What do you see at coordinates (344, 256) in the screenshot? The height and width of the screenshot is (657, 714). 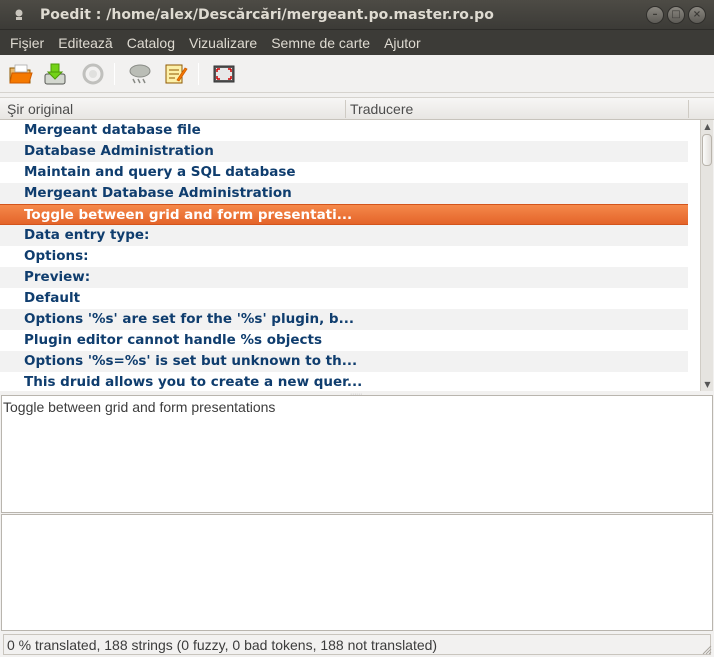 I see `string-row: Options:` at bounding box center [344, 256].